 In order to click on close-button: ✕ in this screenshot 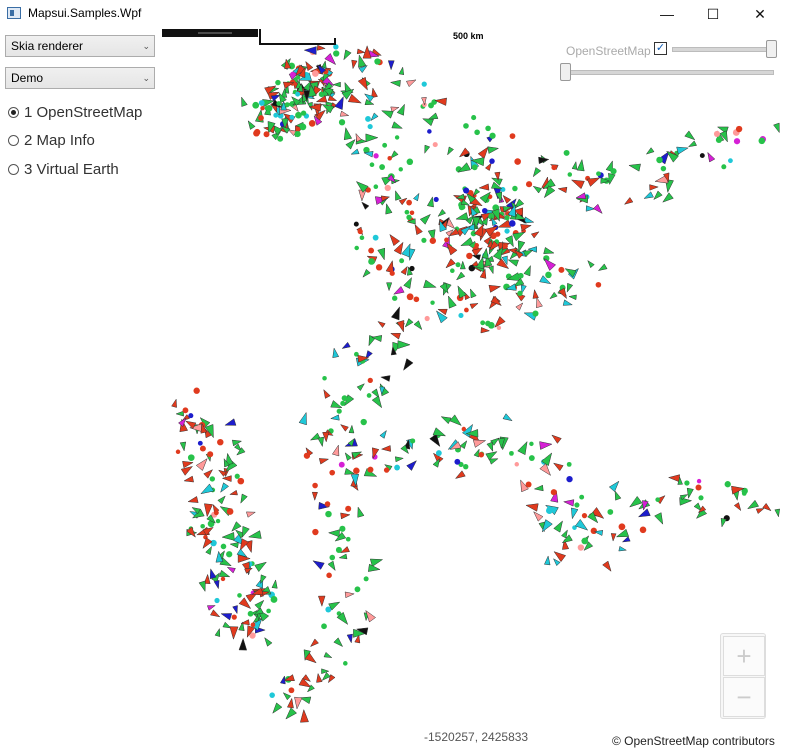, I will do `click(760, 14)`.